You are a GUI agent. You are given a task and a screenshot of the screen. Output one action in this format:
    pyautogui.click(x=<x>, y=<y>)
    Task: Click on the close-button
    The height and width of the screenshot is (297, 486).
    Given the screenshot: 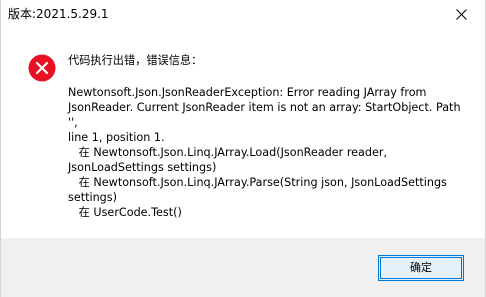 What is the action you would take?
    pyautogui.click(x=462, y=15)
    